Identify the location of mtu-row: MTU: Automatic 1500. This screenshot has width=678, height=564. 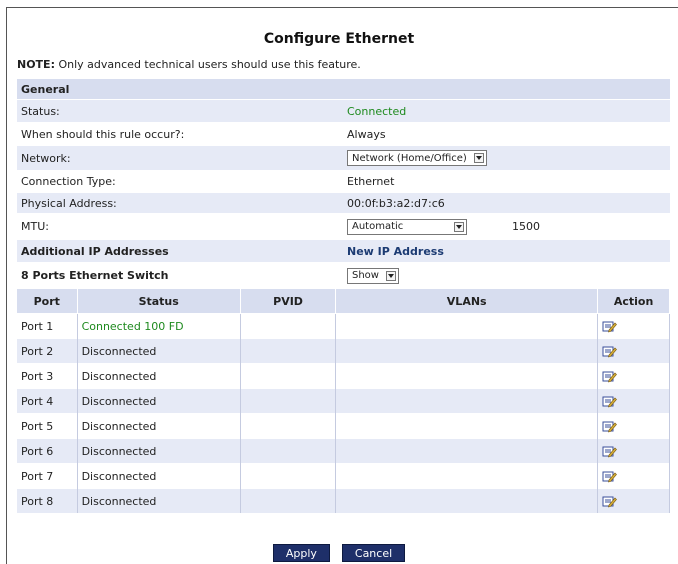
(343, 227).